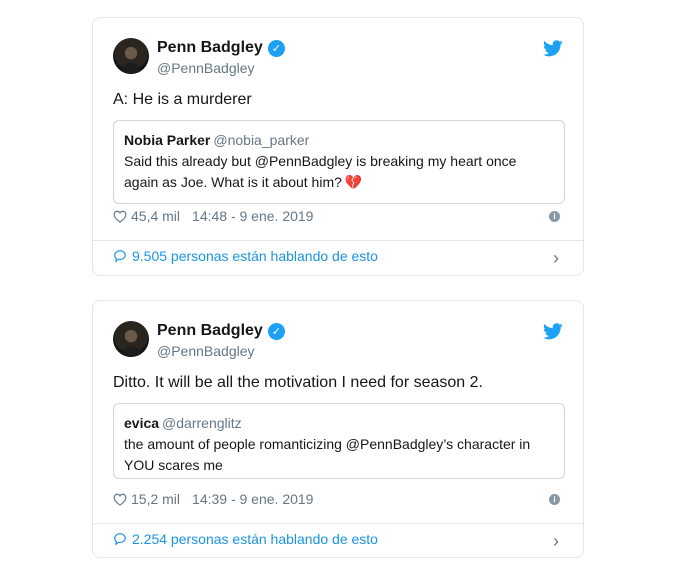  I want to click on conversation-link: 2.254 personas están hablando de esto, so click(245, 539).